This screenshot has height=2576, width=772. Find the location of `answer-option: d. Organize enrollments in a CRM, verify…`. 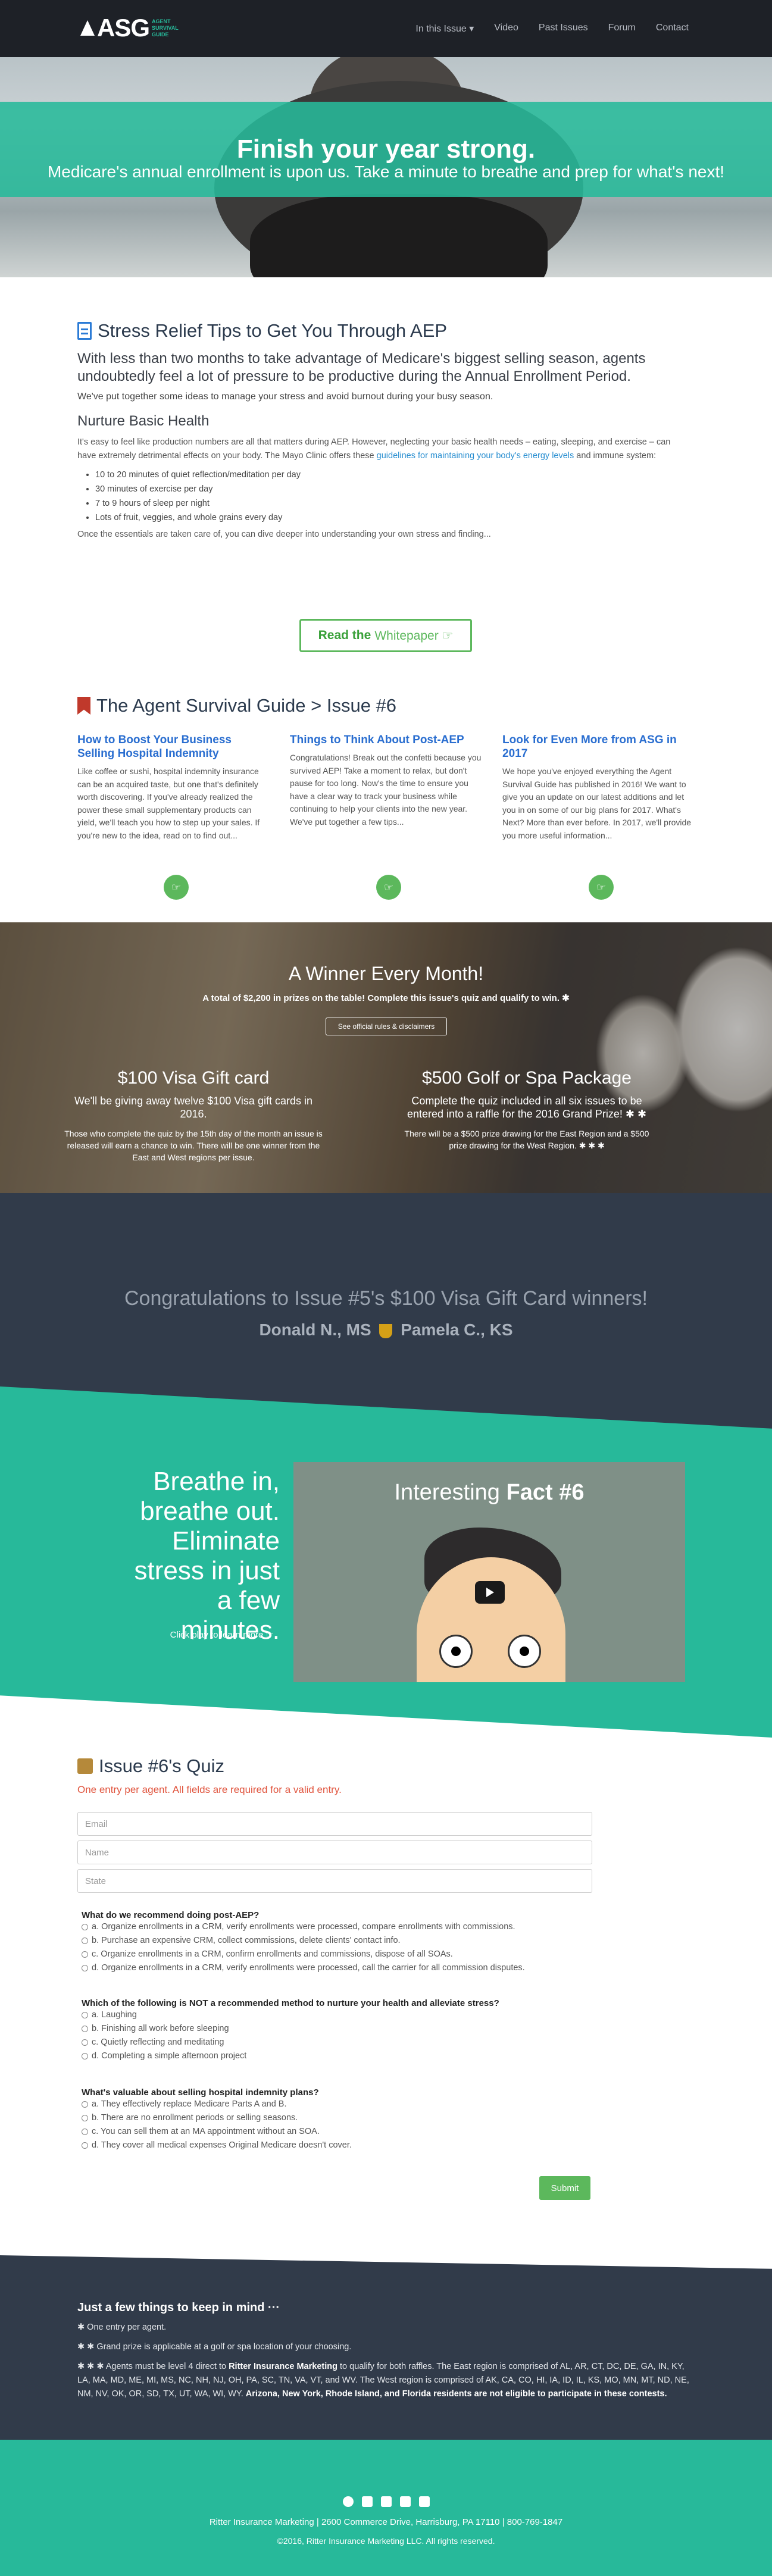

answer-option: d. Organize enrollments in a CRM, verify… is located at coordinates (343, 1968).